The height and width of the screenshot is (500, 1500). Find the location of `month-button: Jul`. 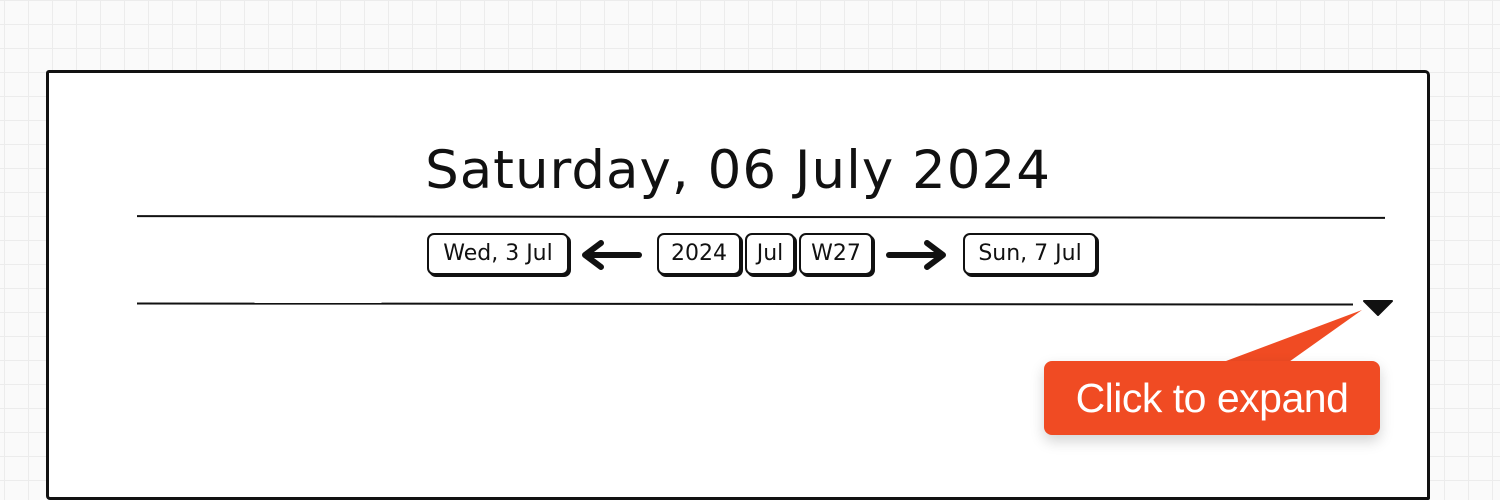

month-button: Jul is located at coordinates (770, 254).